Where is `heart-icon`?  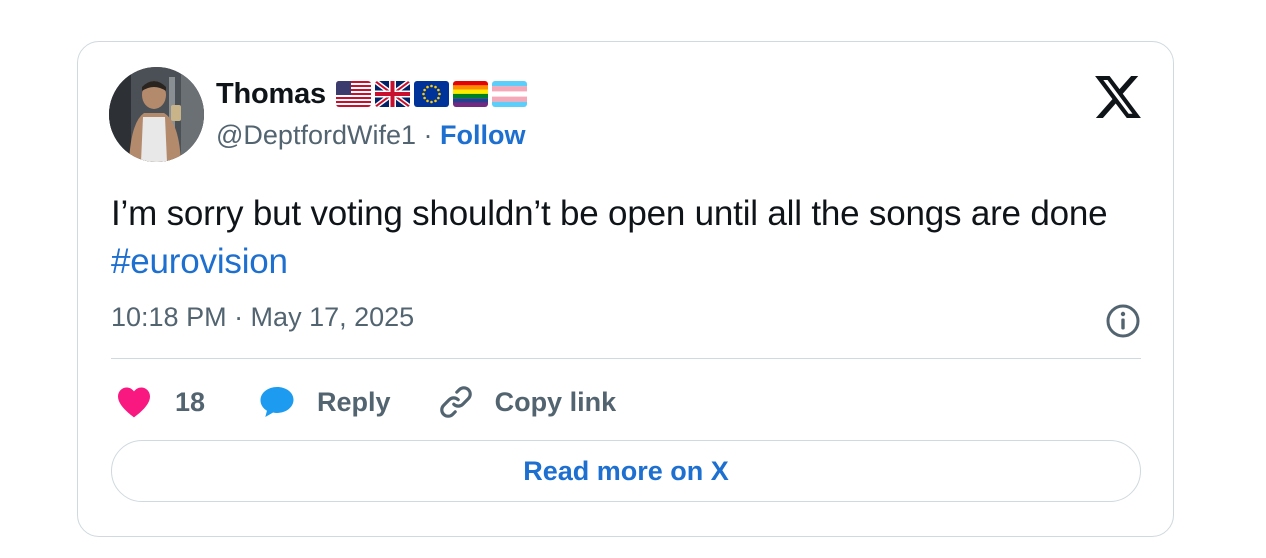
heart-icon is located at coordinates (134, 402).